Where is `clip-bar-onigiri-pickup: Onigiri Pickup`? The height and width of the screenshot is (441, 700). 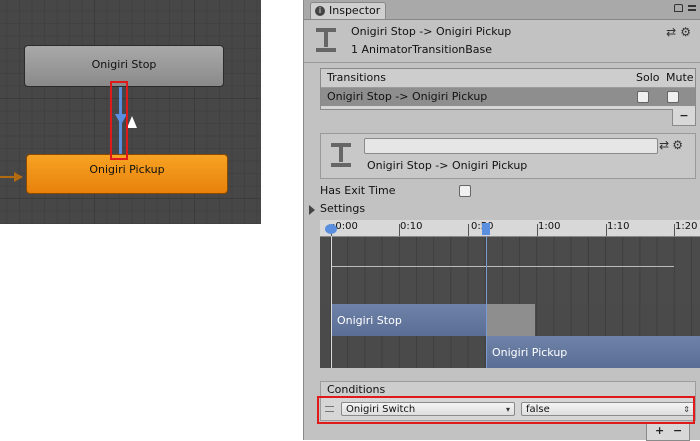
clip-bar-onigiri-pickup: Onigiri Pickup is located at coordinates (593, 352).